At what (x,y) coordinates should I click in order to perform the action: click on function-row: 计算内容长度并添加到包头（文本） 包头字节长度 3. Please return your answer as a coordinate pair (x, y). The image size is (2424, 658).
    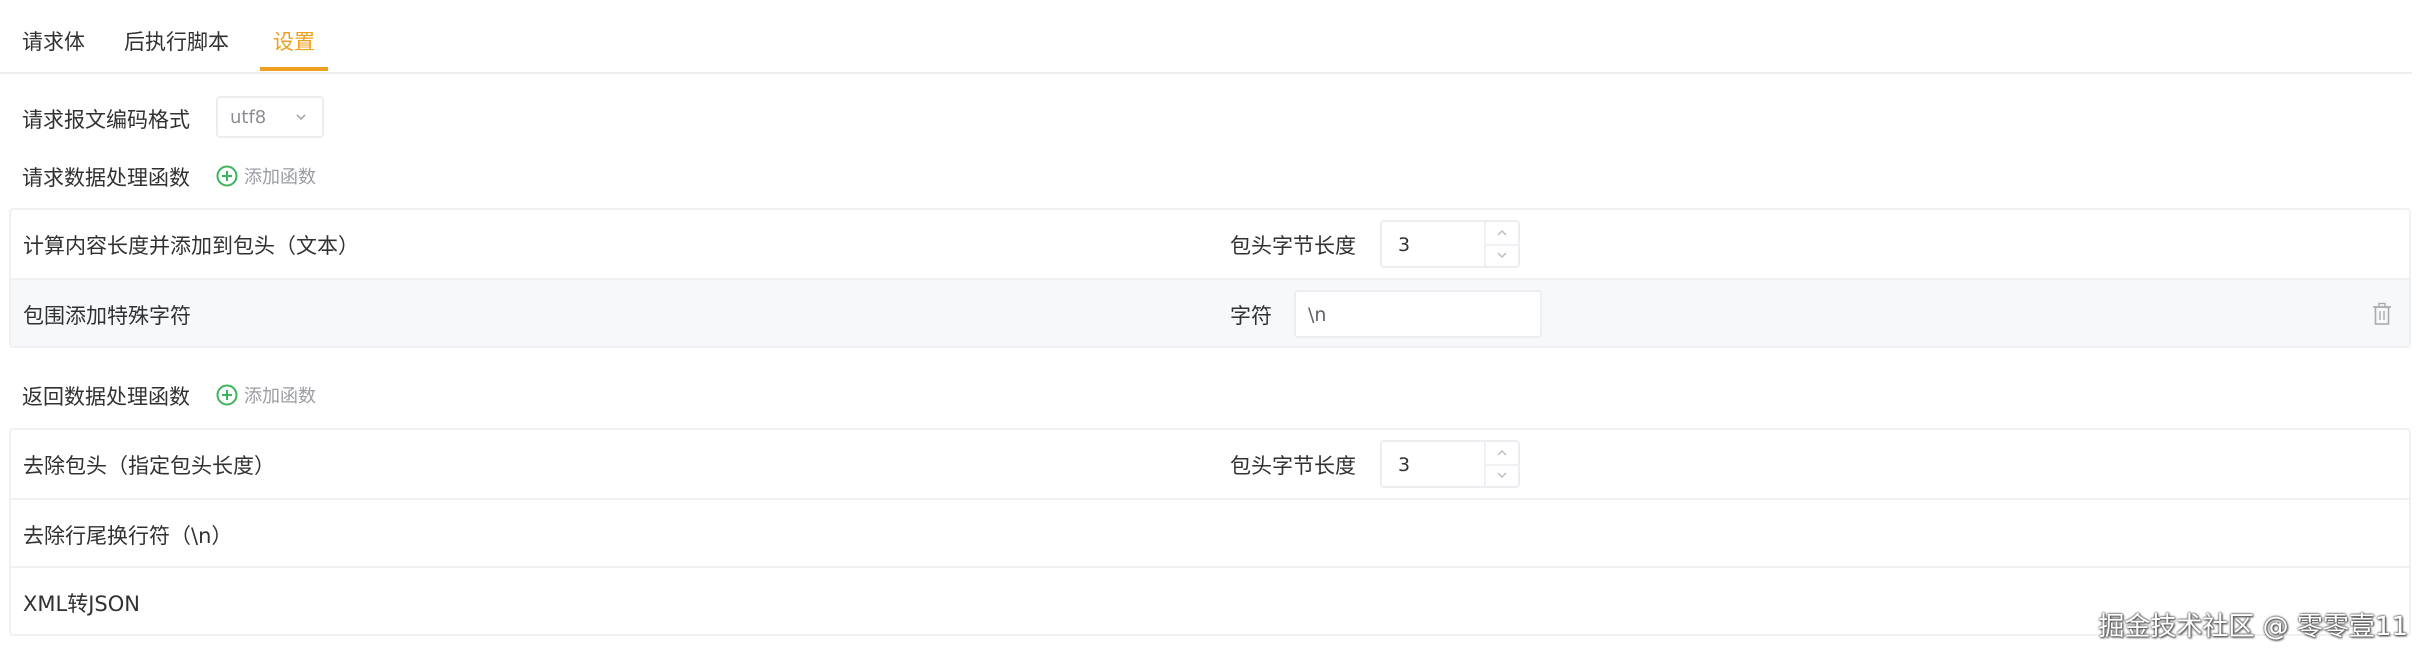
    Looking at the image, I should click on (1210, 244).